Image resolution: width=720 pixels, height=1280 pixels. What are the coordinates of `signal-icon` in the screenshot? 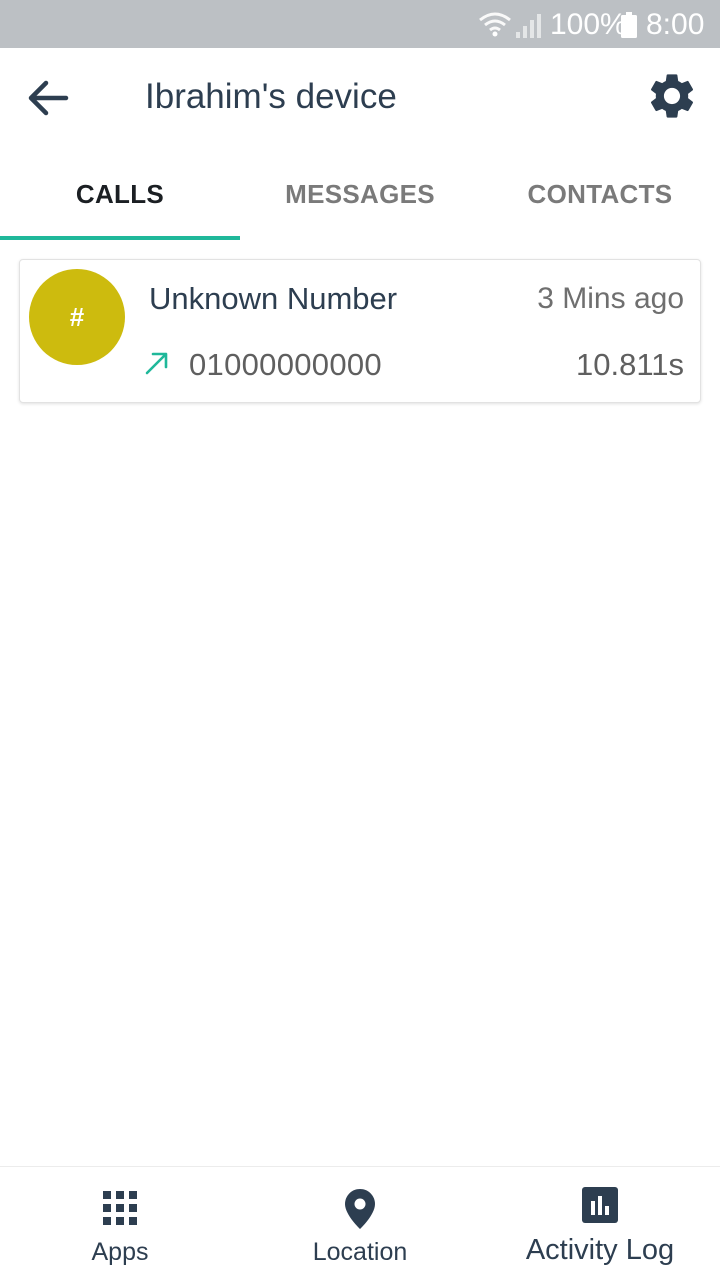 It's located at (528, 26).